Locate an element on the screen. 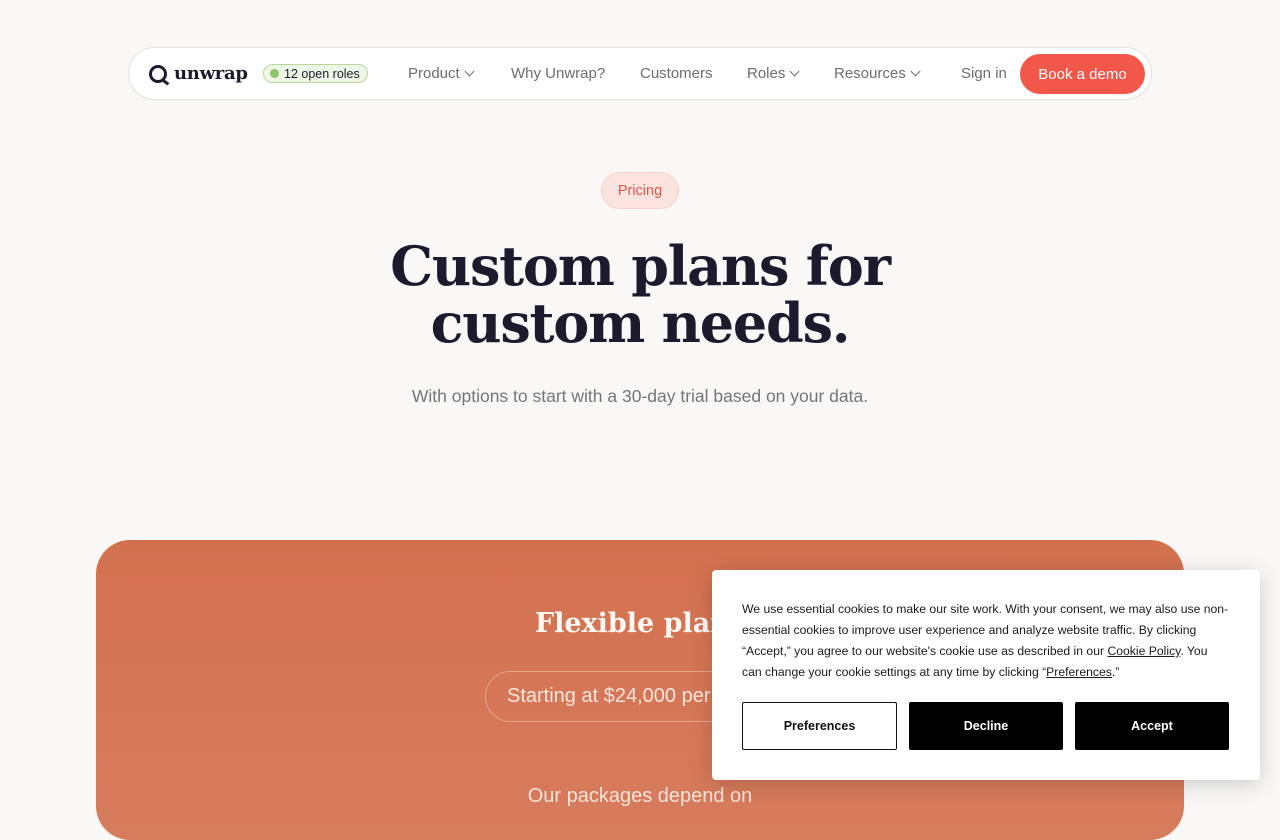  nav-item-label: Why Unwrap? is located at coordinates (558, 73).